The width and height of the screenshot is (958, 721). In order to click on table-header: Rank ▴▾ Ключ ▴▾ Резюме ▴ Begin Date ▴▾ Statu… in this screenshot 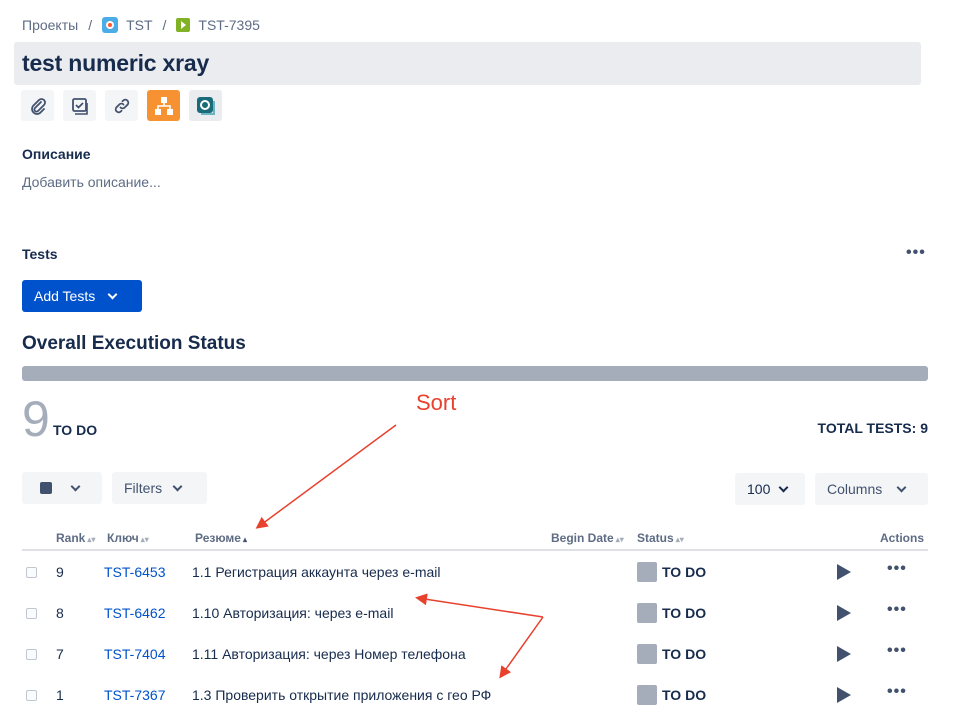, I will do `click(475, 538)`.